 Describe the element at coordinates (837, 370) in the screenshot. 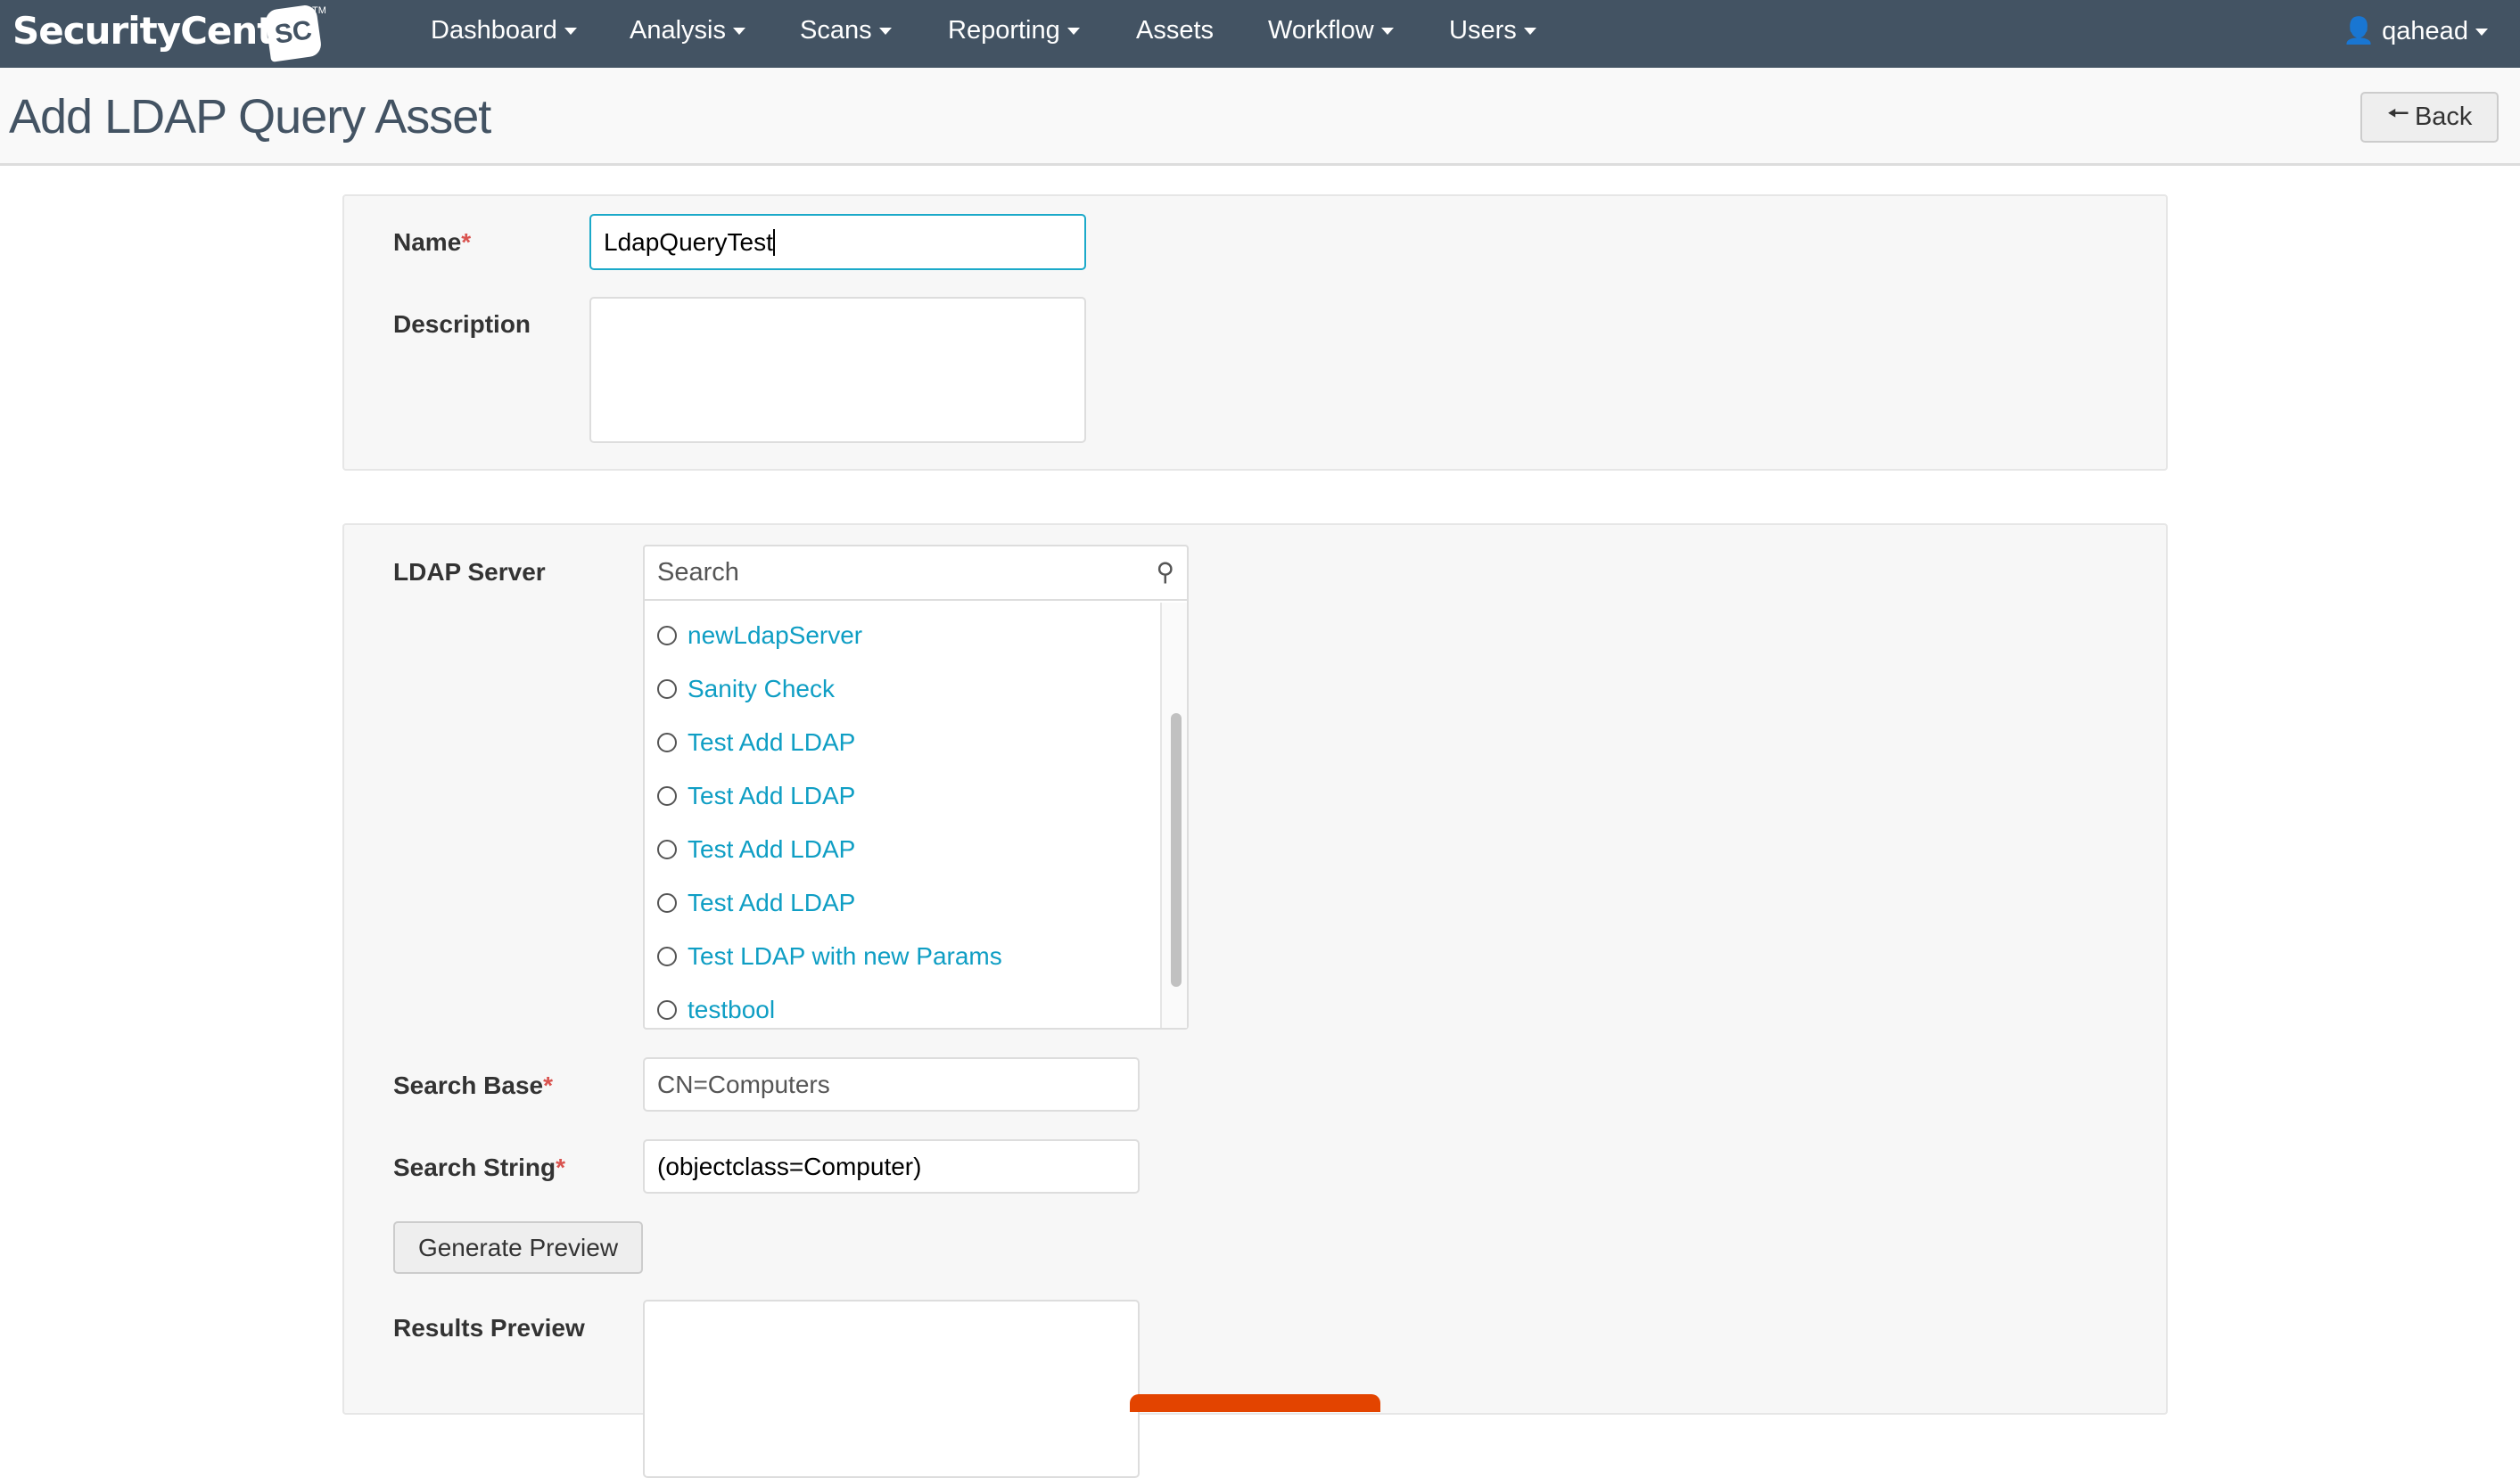

I see `description-textarea` at that location.